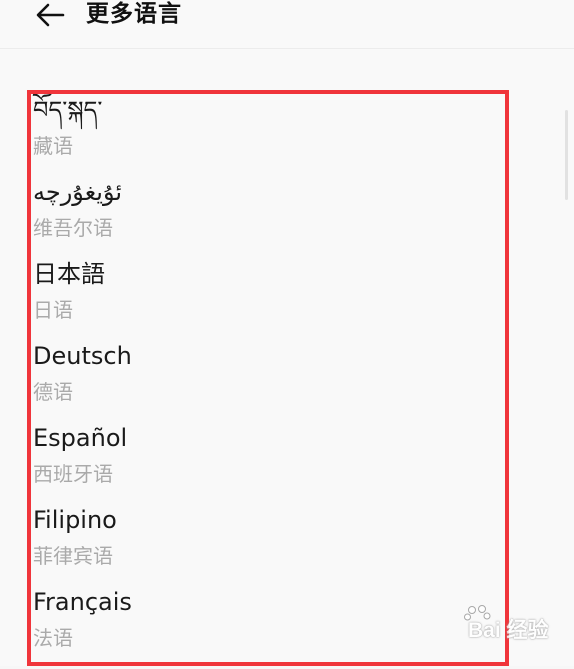  What do you see at coordinates (287, 24) in the screenshot?
I see `top-bar: 更多语言` at bounding box center [287, 24].